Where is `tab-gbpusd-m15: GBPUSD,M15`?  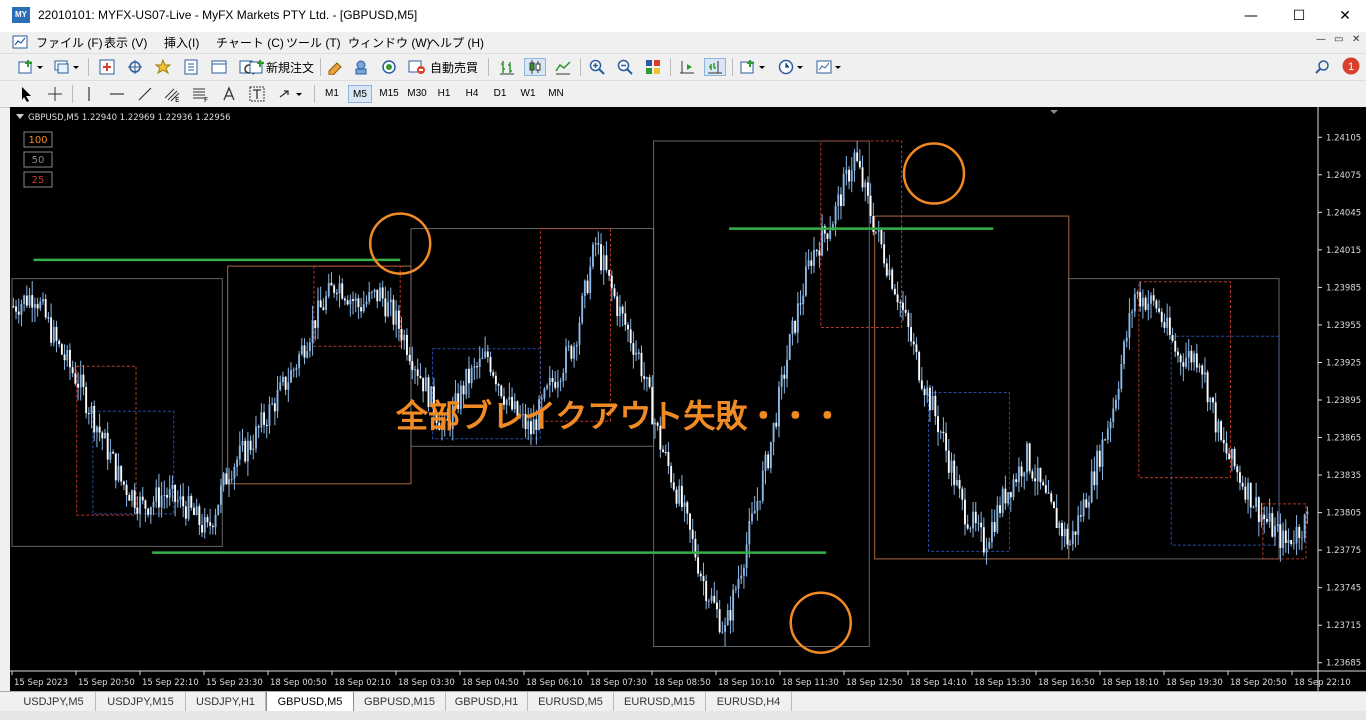
tab-gbpusd-m15: GBPUSD,M15 is located at coordinates (400, 702).